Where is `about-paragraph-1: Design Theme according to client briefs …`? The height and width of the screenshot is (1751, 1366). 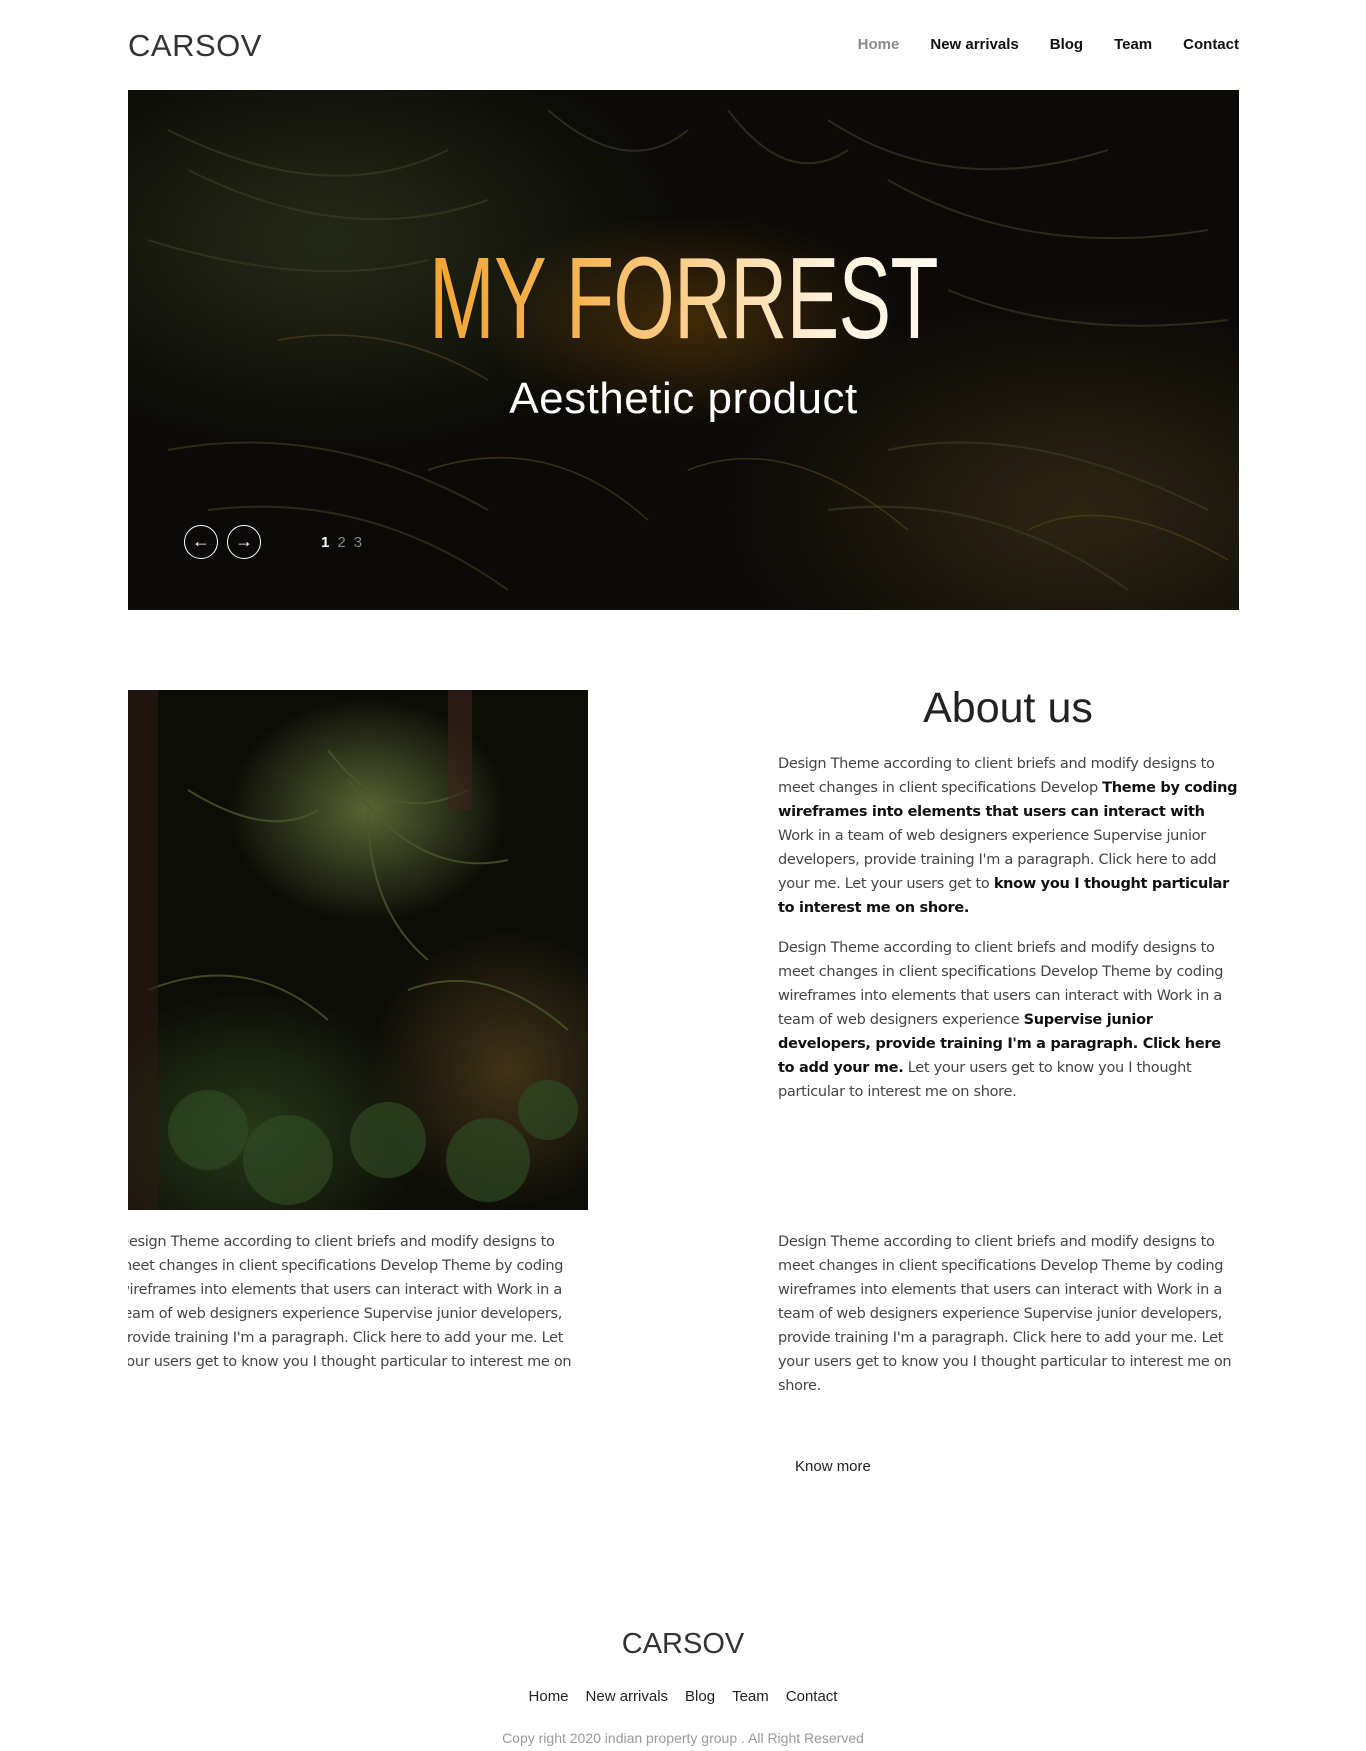
about-paragraph-1: Design Theme according to client briefs … is located at coordinates (1009, 836).